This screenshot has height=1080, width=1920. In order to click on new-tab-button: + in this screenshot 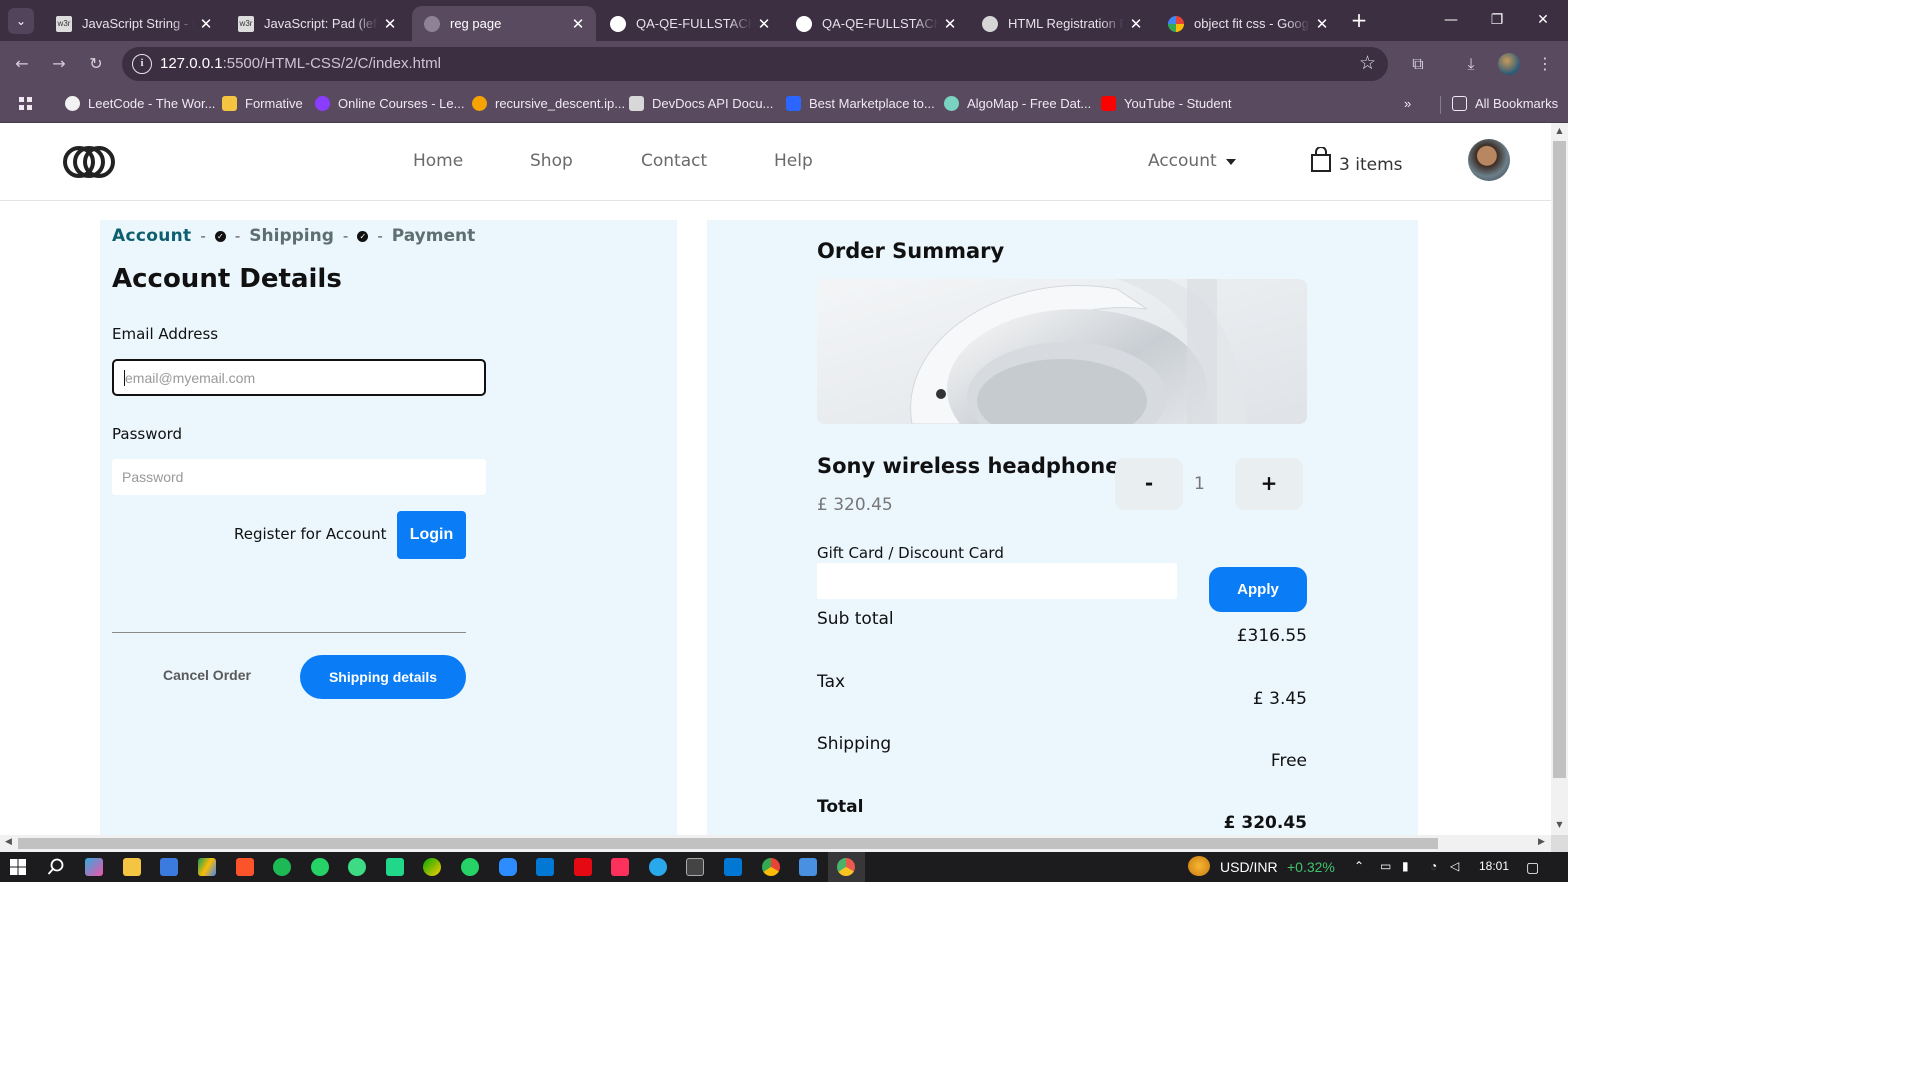, I will do `click(1359, 21)`.